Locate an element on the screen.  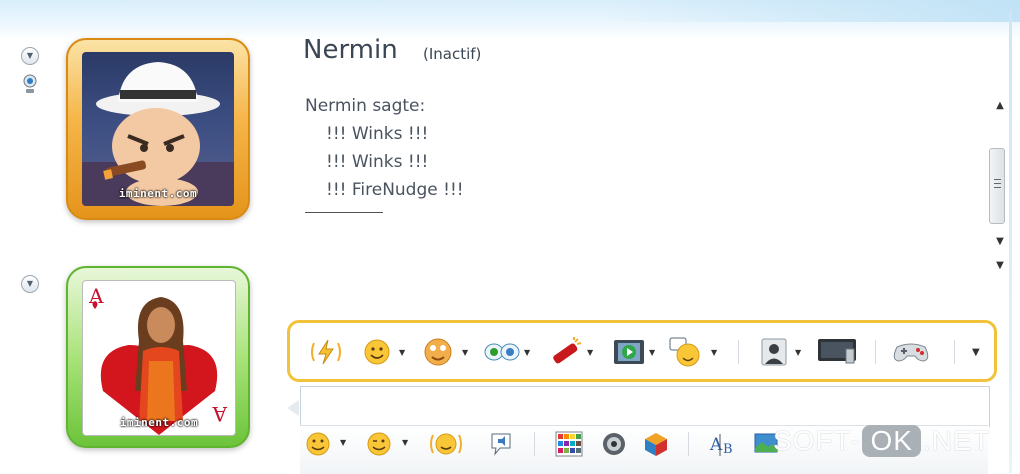
contact-options-toggle: ▼ is located at coordinates (30, 56).